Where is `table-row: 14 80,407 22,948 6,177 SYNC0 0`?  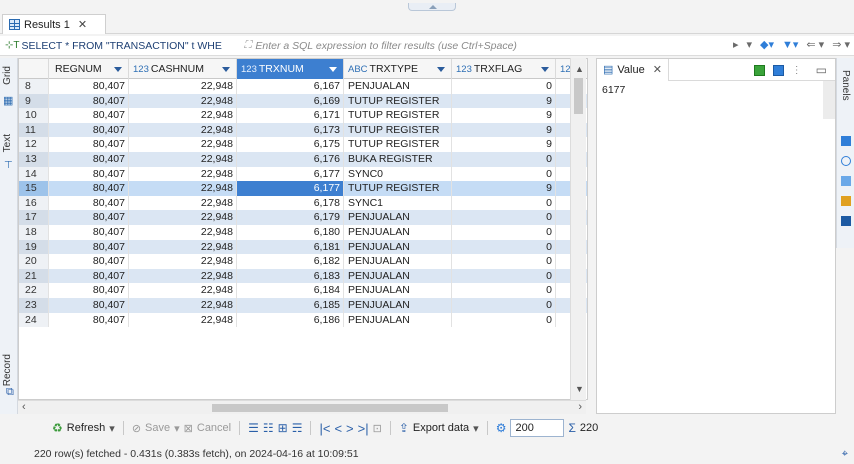 table-row: 14 80,407 22,948 6,177 SYNC0 0 is located at coordinates (303, 174).